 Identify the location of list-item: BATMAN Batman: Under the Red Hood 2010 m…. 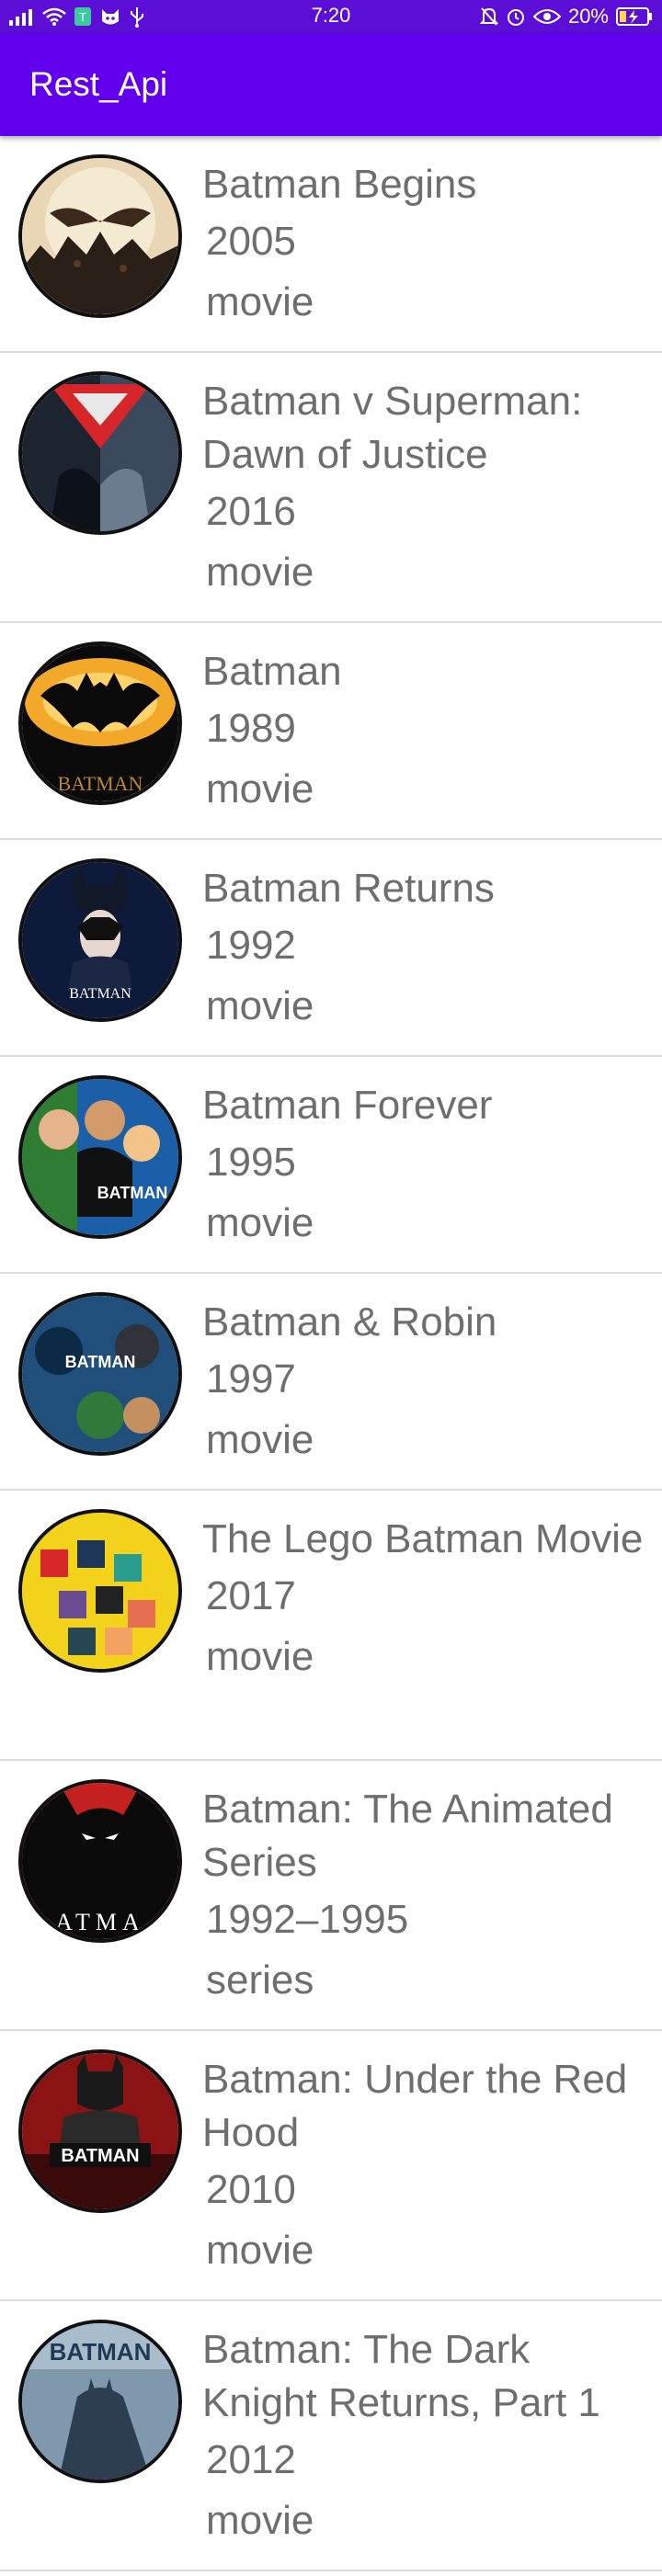
(331, 2166).